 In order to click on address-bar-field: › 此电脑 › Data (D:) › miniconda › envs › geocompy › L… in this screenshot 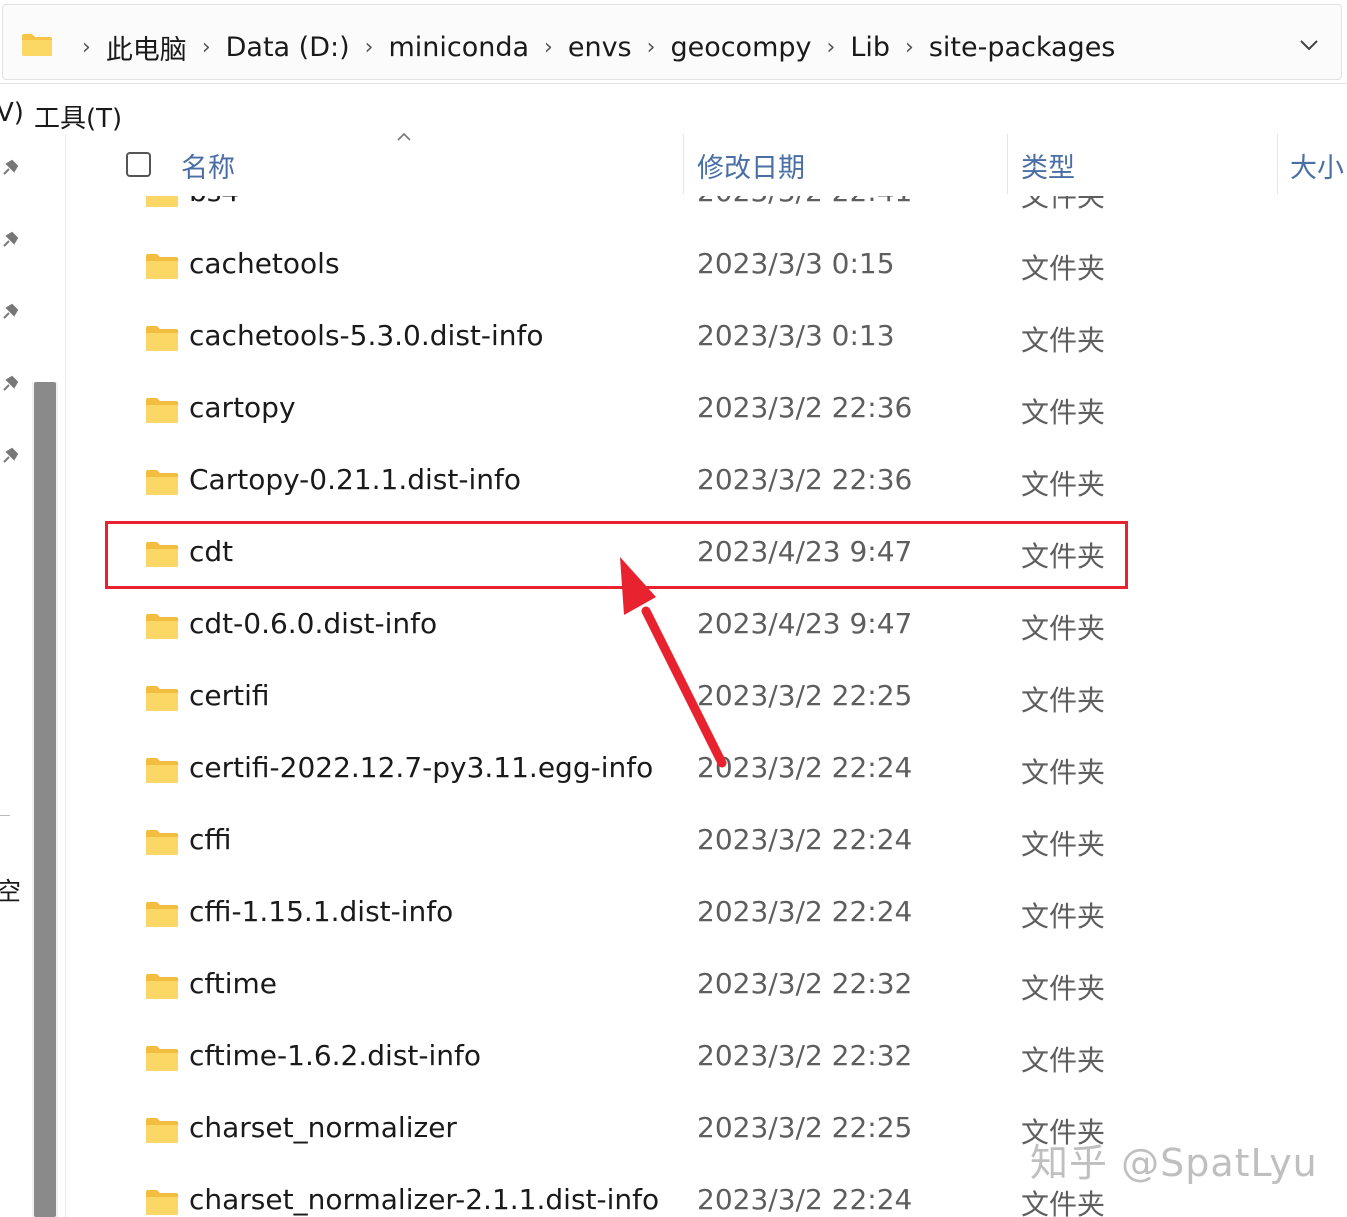, I will do `click(672, 42)`.